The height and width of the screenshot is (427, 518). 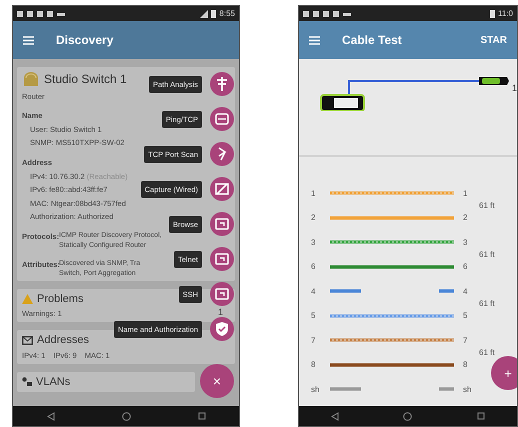 What do you see at coordinates (222, 329) in the screenshot?
I see `shield-icon` at bounding box center [222, 329].